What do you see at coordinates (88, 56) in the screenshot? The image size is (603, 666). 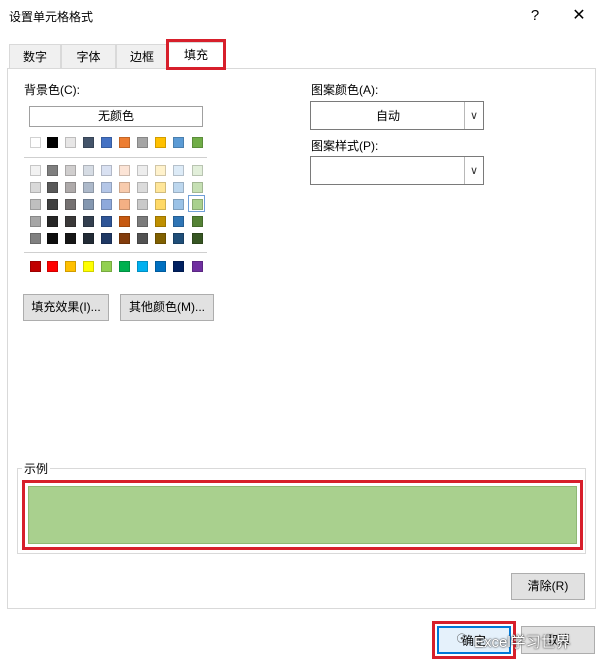 I see `tab-font: 字体` at bounding box center [88, 56].